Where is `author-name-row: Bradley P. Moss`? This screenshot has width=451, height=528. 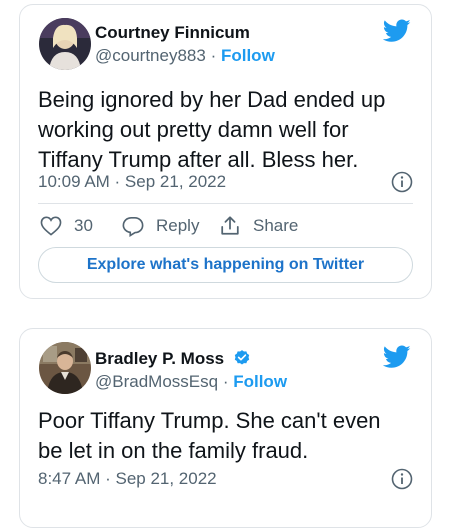 author-name-row: Bradley P. Moss is located at coordinates (173, 359).